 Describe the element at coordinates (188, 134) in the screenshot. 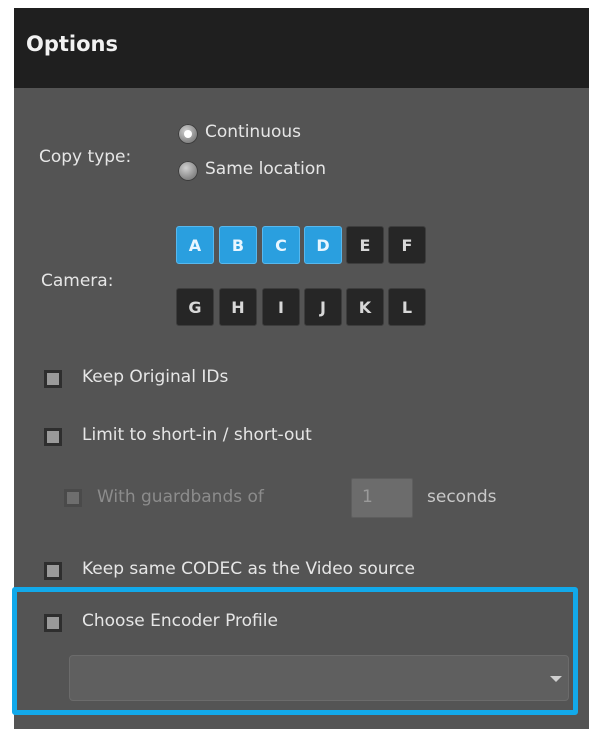

I see `radio-continuous` at that location.